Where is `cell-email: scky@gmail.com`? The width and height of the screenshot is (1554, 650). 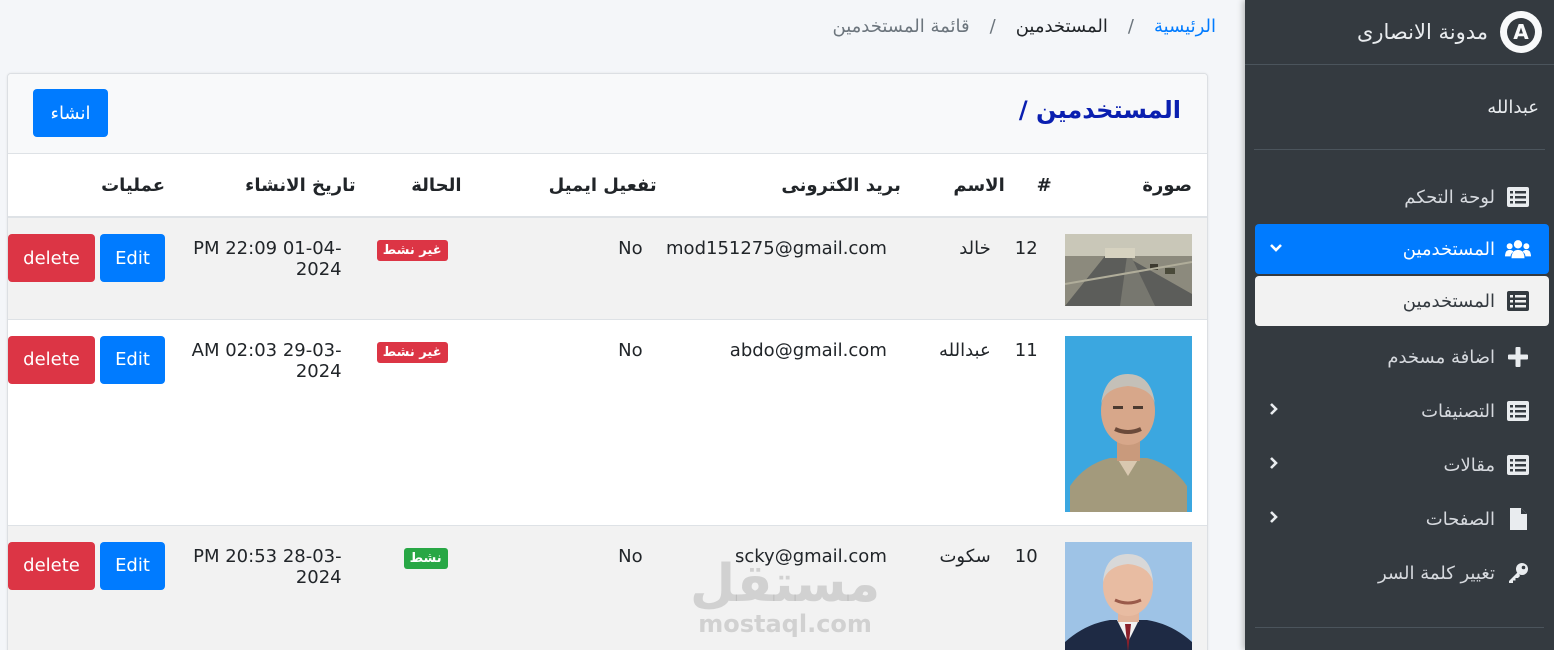 cell-email: scky@gmail.com is located at coordinates (810, 556).